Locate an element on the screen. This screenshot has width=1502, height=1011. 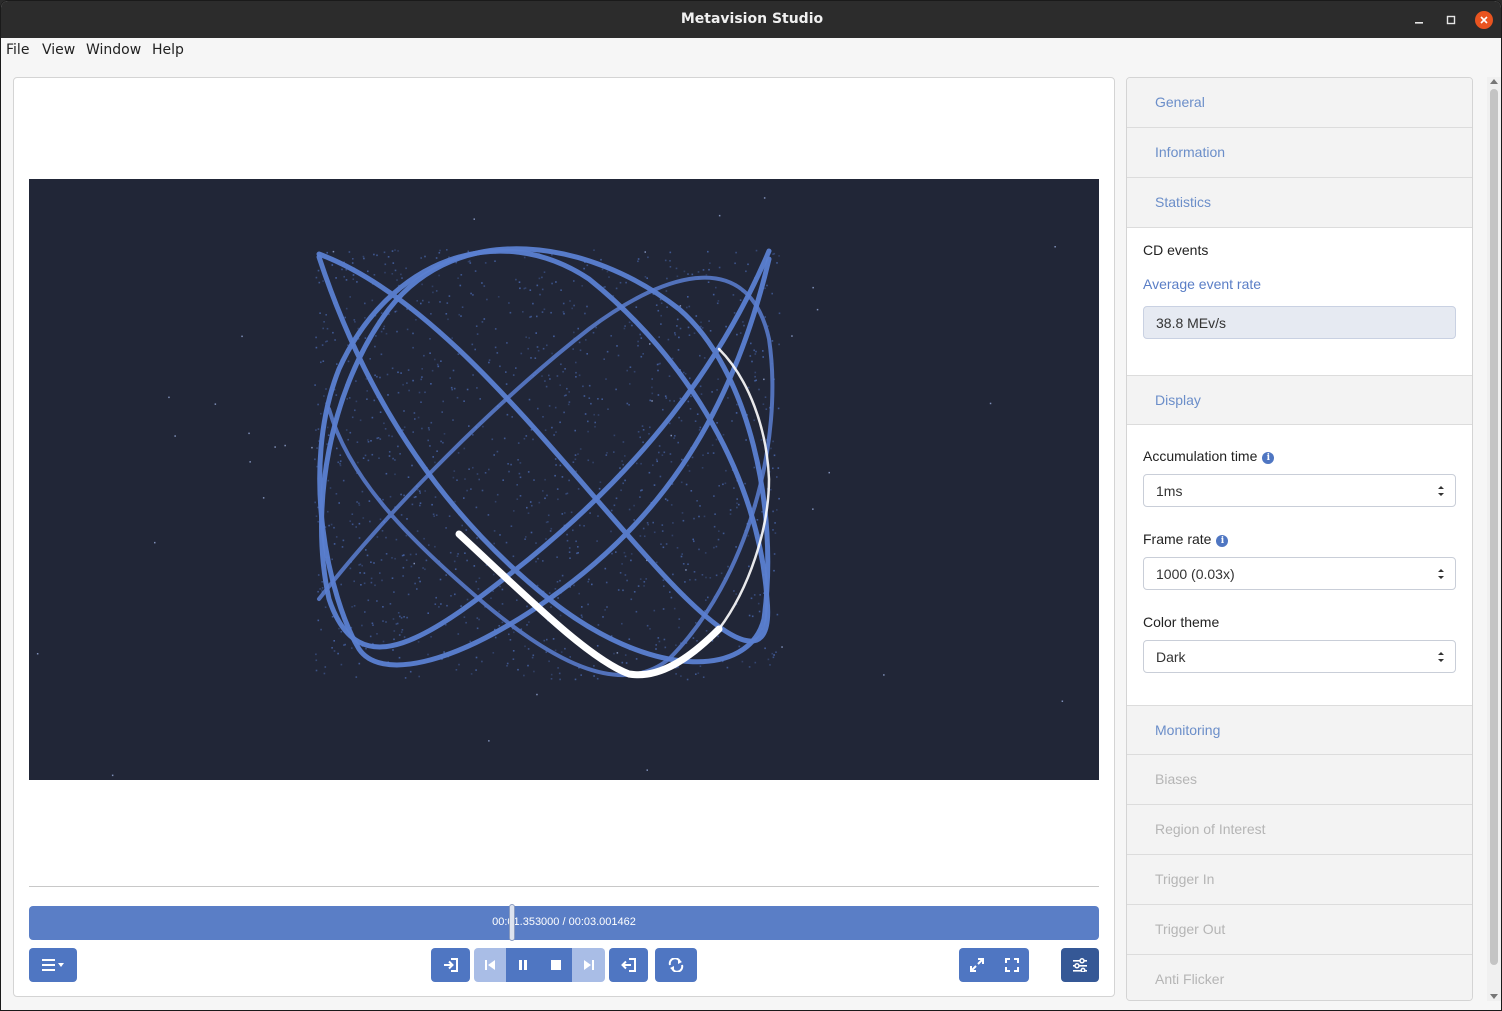
expand-icon is located at coordinates (976, 965).